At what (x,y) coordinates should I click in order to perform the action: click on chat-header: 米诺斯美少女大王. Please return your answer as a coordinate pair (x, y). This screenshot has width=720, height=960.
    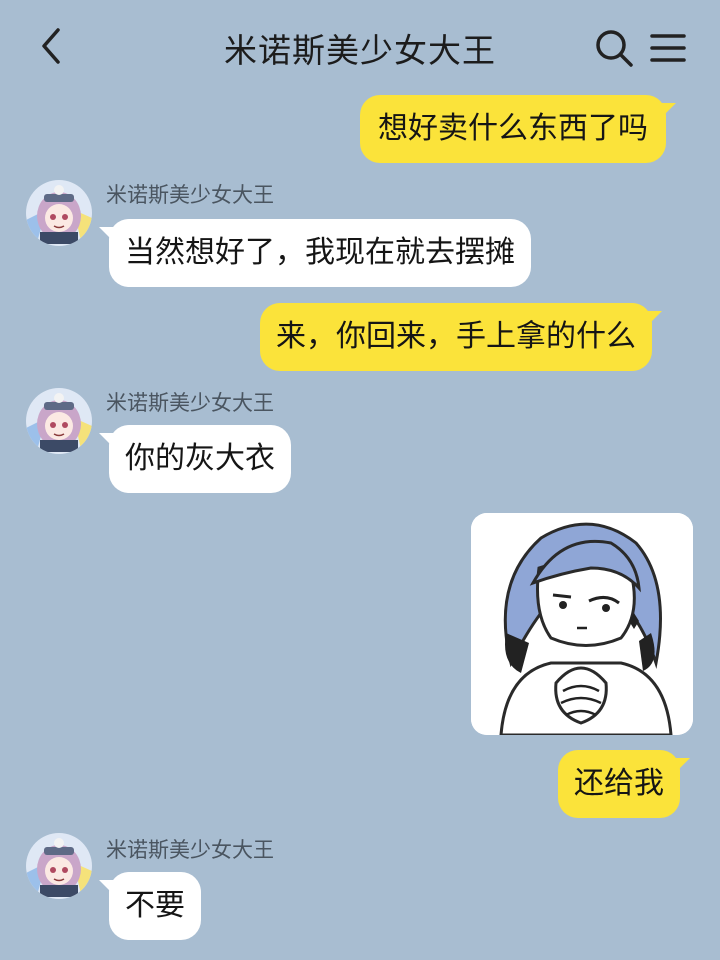
    Looking at the image, I should click on (360, 46).